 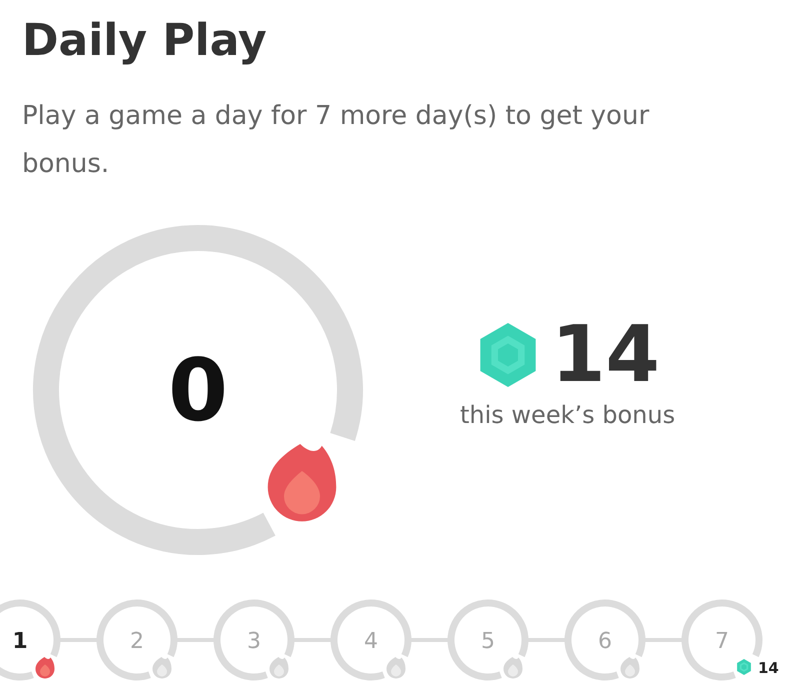 What do you see at coordinates (20, 641) in the screenshot?
I see `day-number: 1` at bounding box center [20, 641].